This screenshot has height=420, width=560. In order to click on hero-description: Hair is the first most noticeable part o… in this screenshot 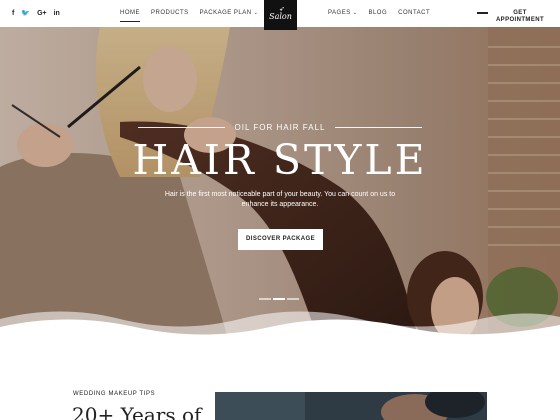, I will do `click(280, 199)`.